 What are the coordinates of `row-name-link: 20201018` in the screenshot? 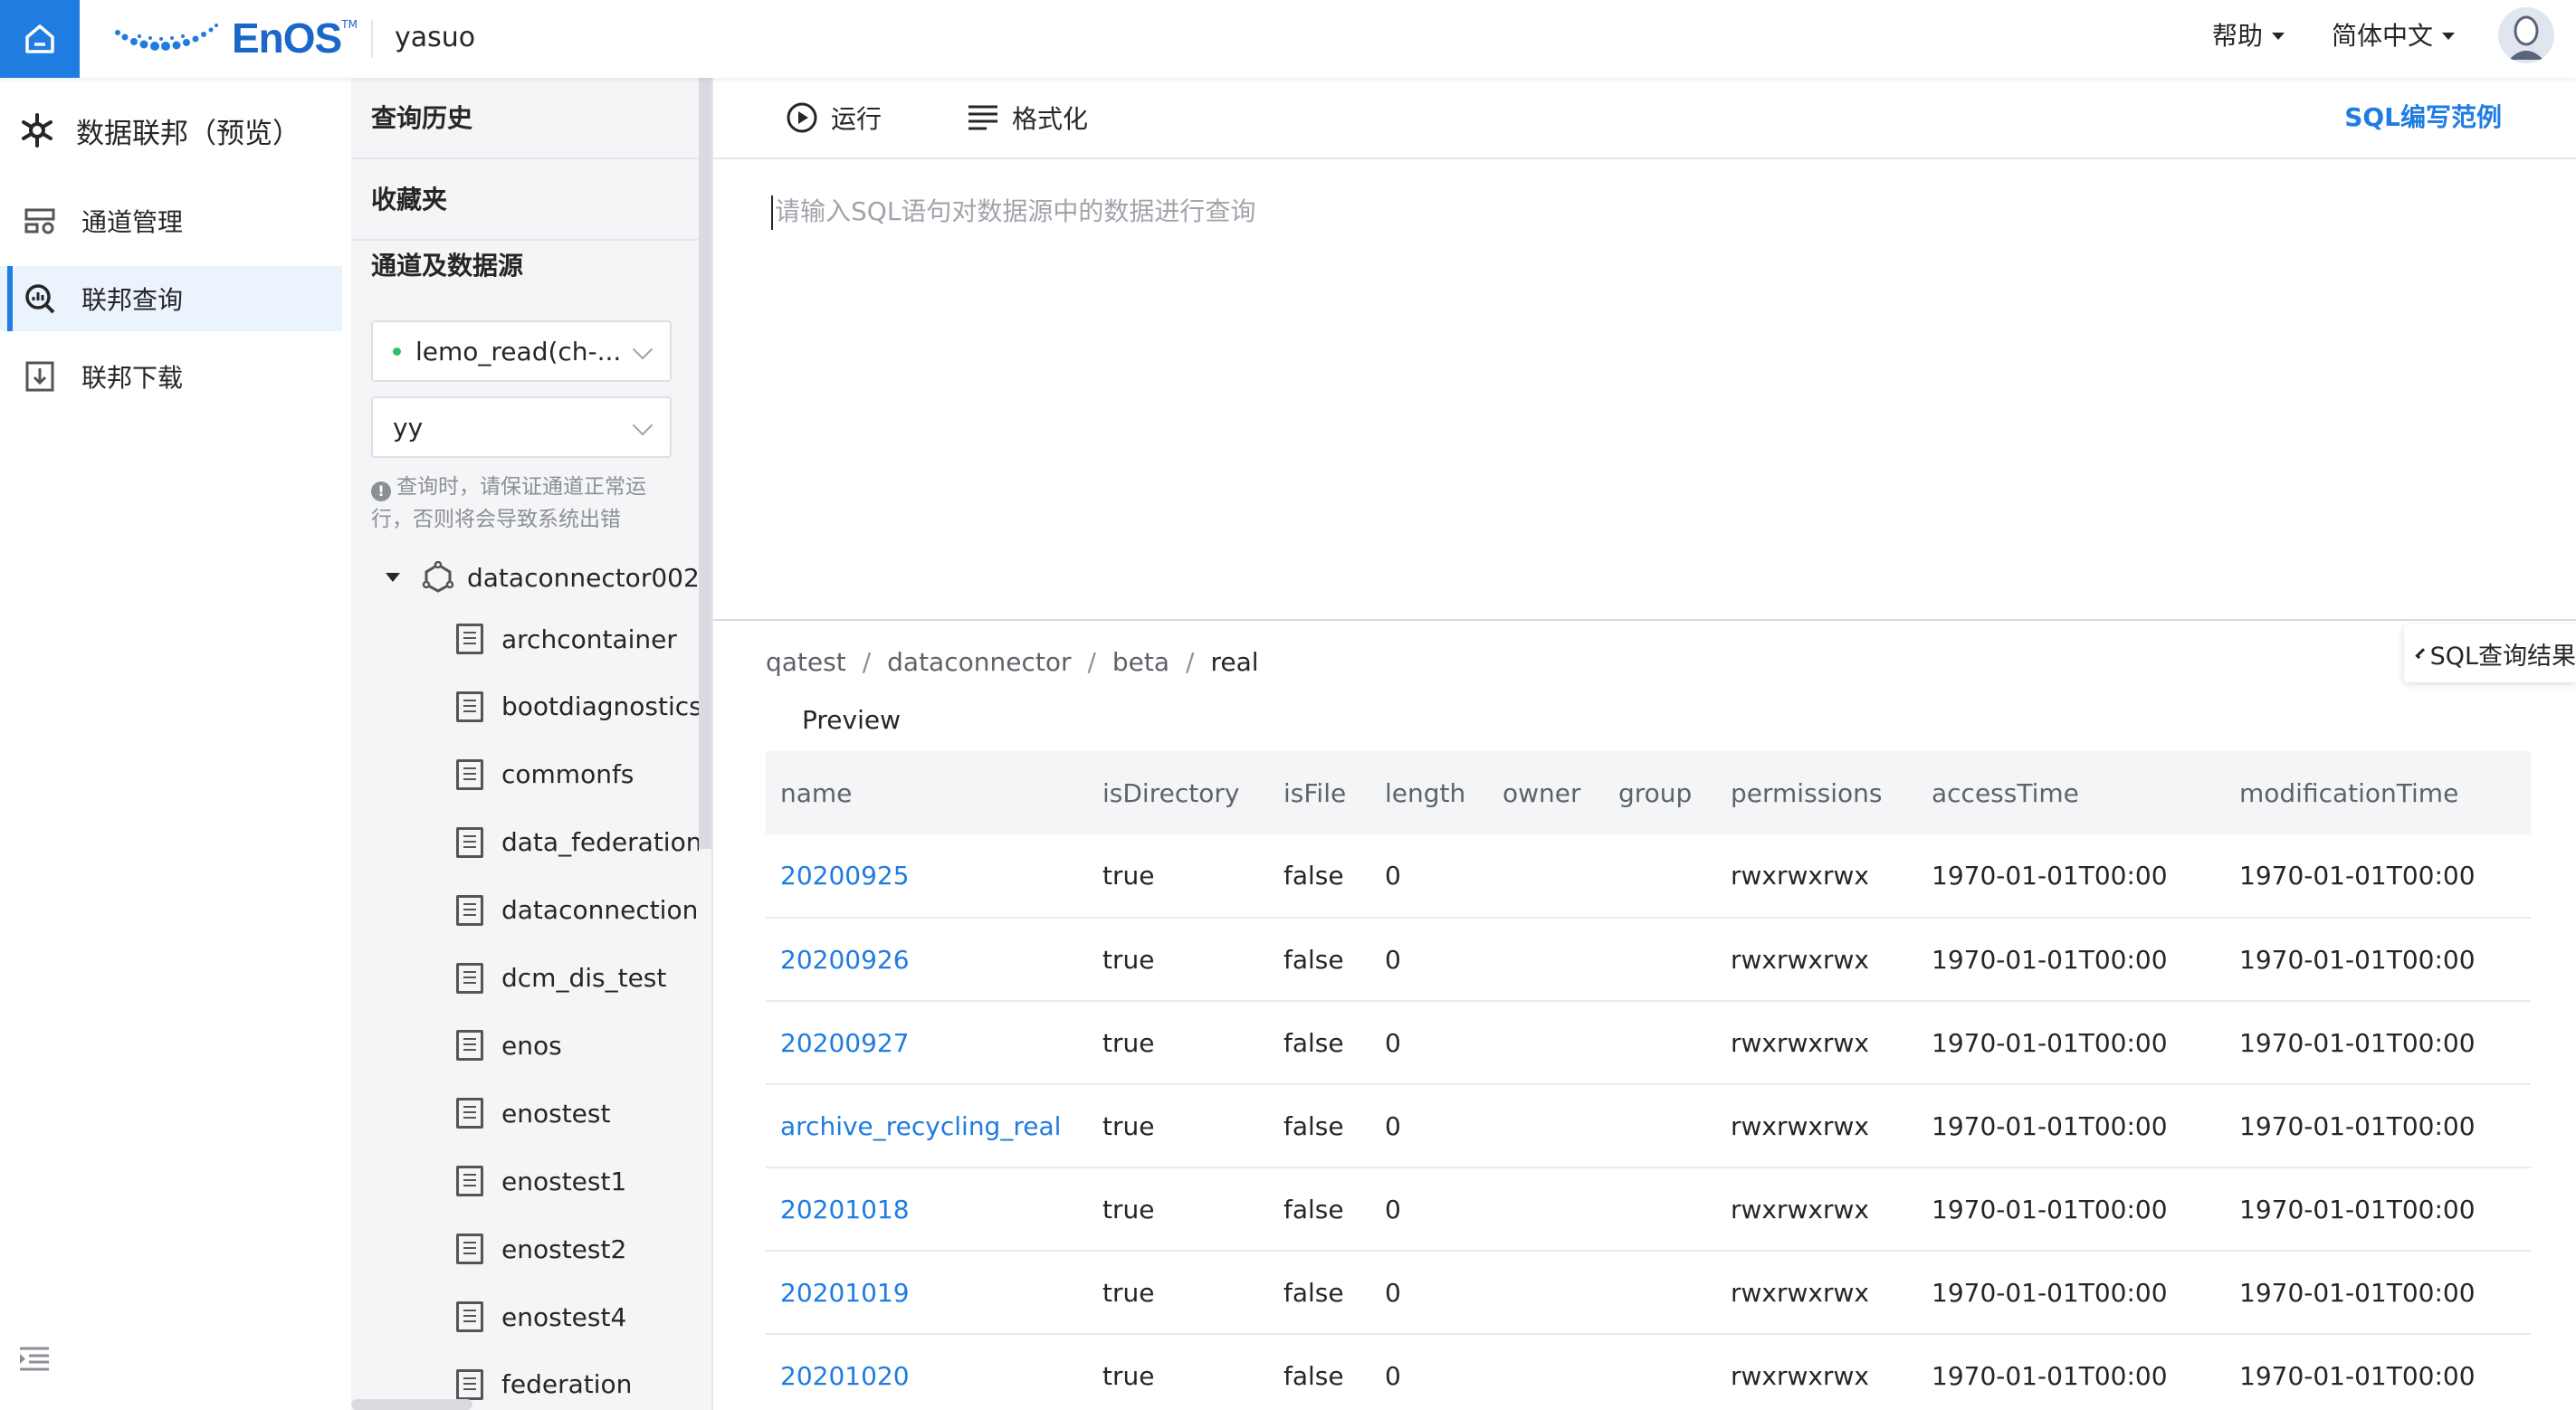 It's located at (927, 1209).